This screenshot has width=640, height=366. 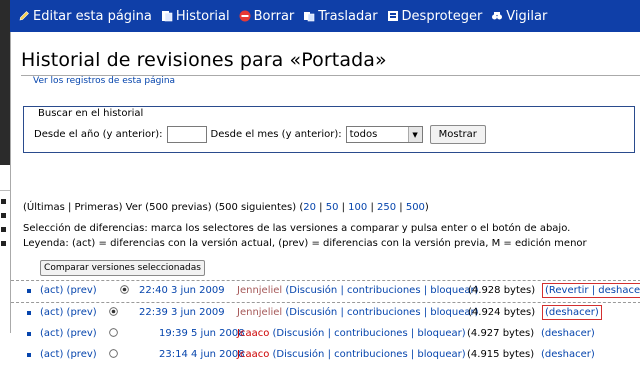 I want to click on revision-size: (4.927 bytes), so click(x=501, y=333).